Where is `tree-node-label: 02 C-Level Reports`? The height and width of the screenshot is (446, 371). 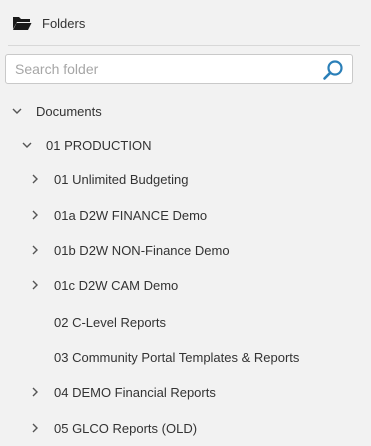
tree-node-label: 02 C-Level Reports is located at coordinates (110, 322).